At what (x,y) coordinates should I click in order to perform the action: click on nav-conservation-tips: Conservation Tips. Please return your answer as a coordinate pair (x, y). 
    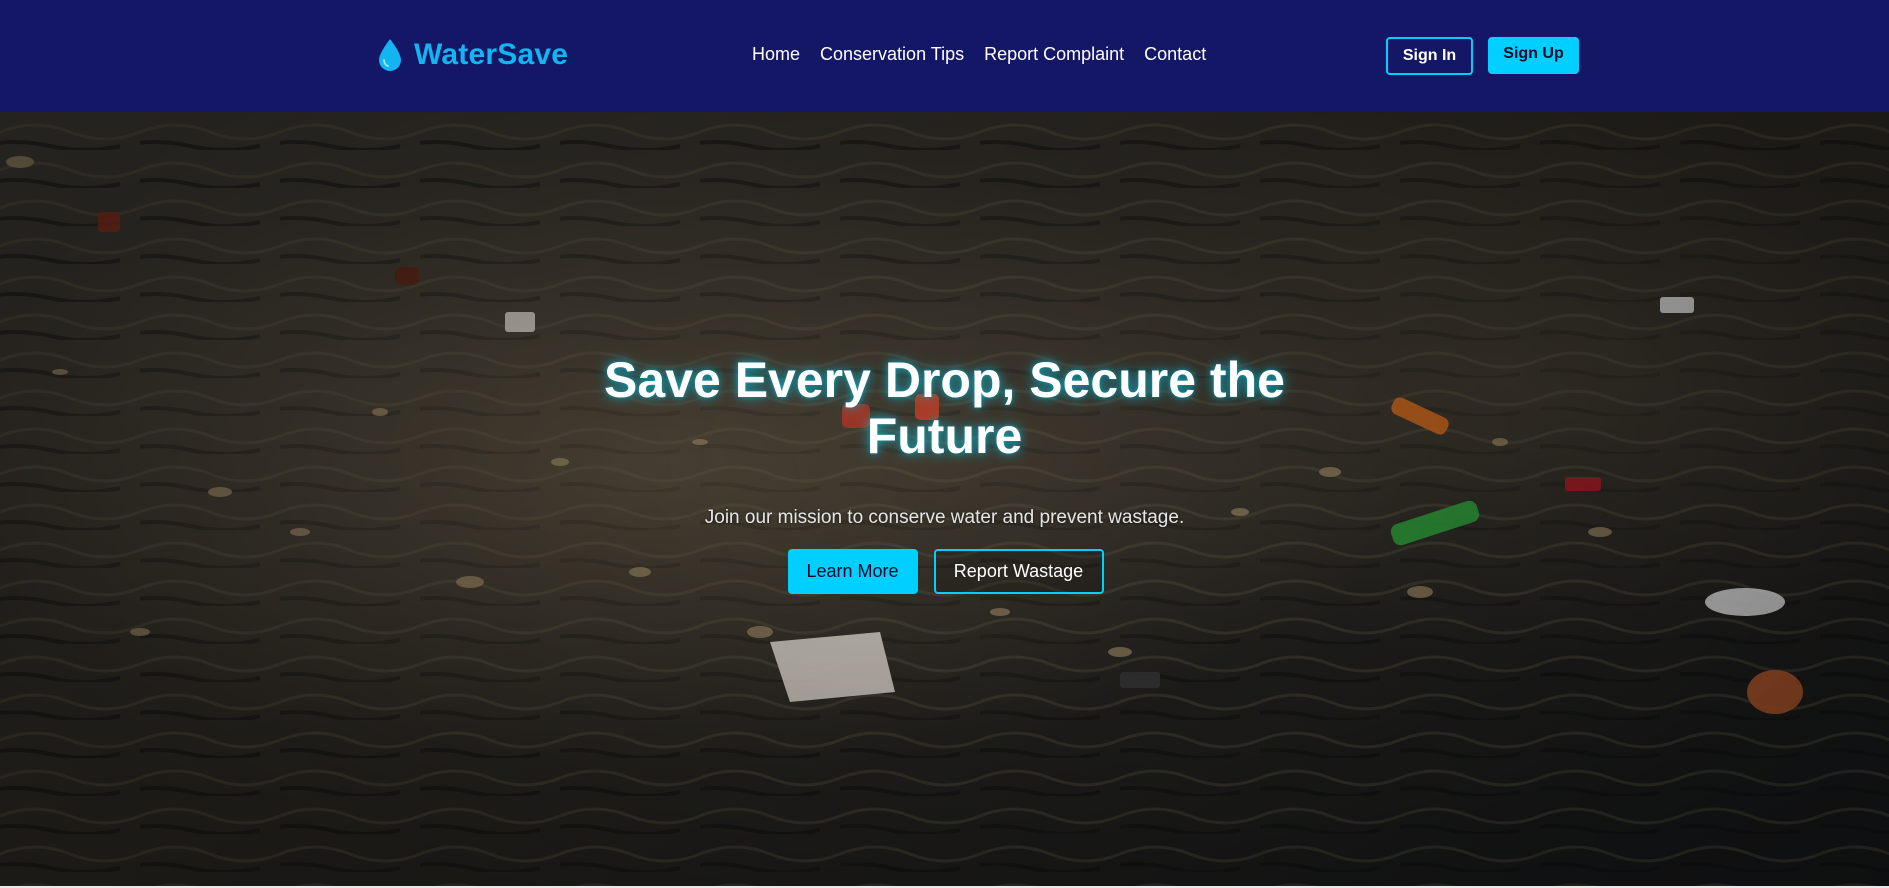
    Looking at the image, I should click on (892, 54).